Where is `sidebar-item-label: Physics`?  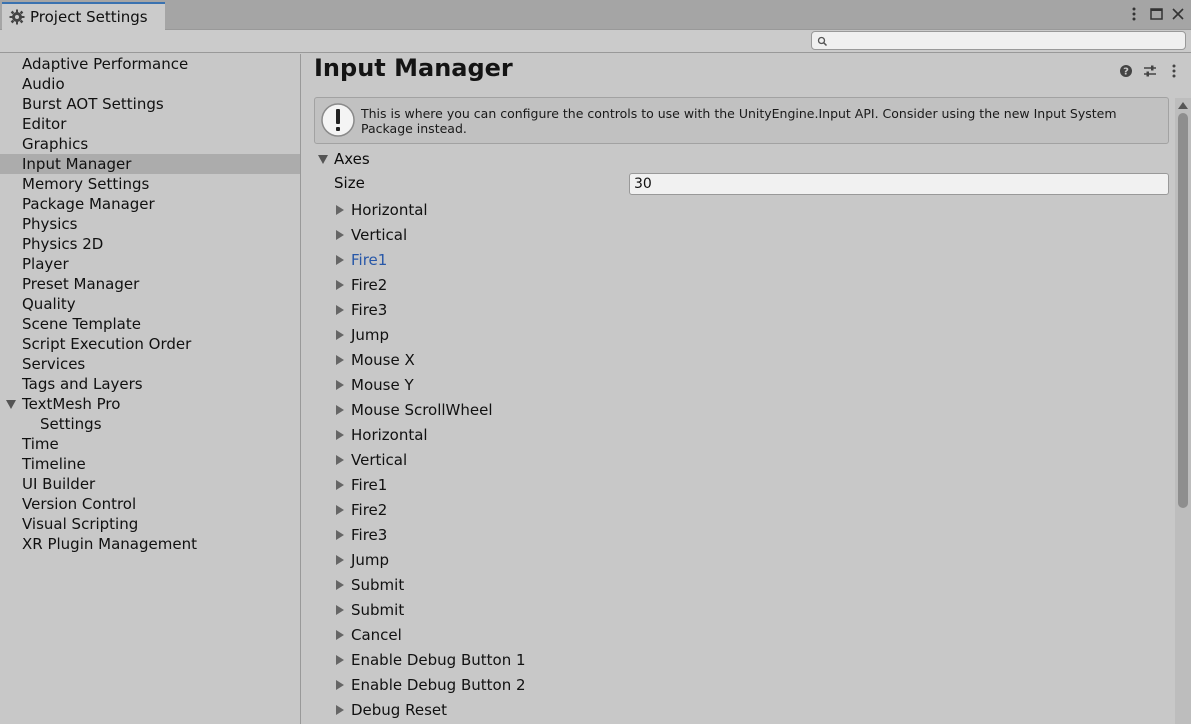
sidebar-item-label: Physics is located at coordinates (50, 224).